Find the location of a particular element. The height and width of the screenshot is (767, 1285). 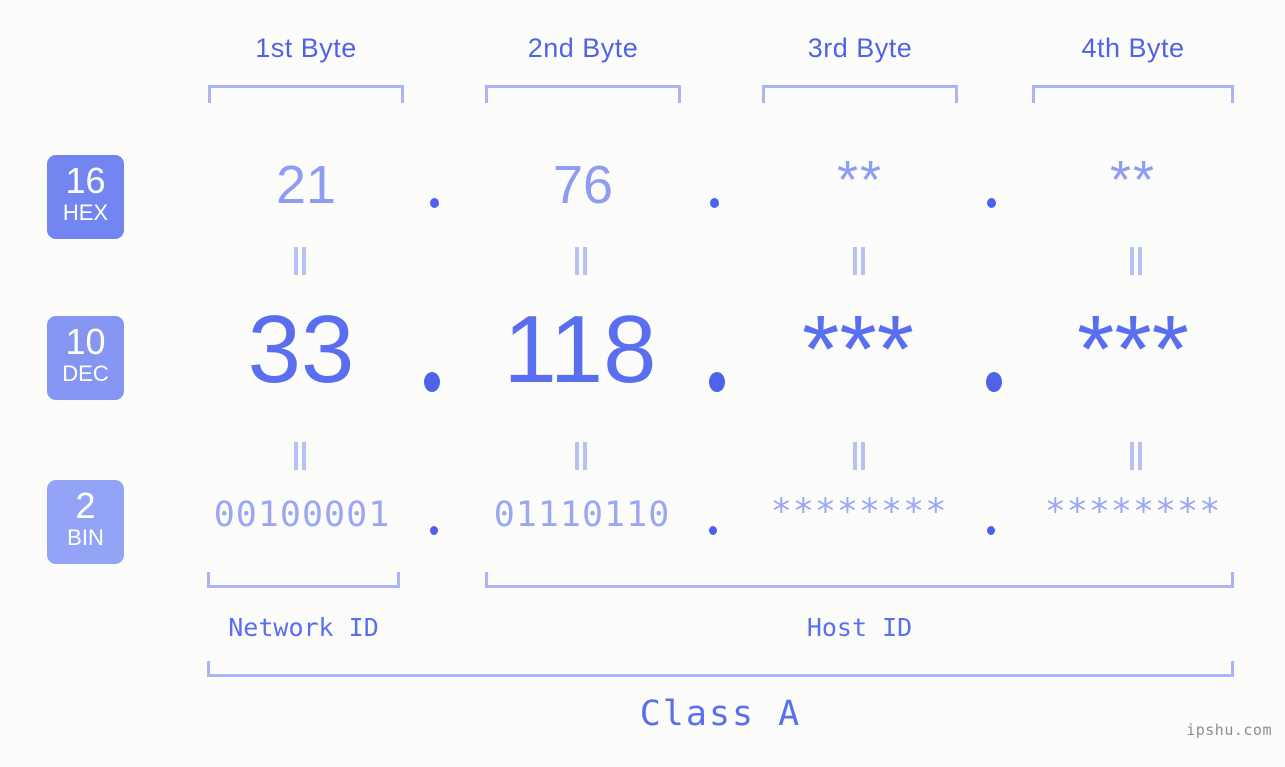

hex-byte-1: 21 is located at coordinates (306, 185).